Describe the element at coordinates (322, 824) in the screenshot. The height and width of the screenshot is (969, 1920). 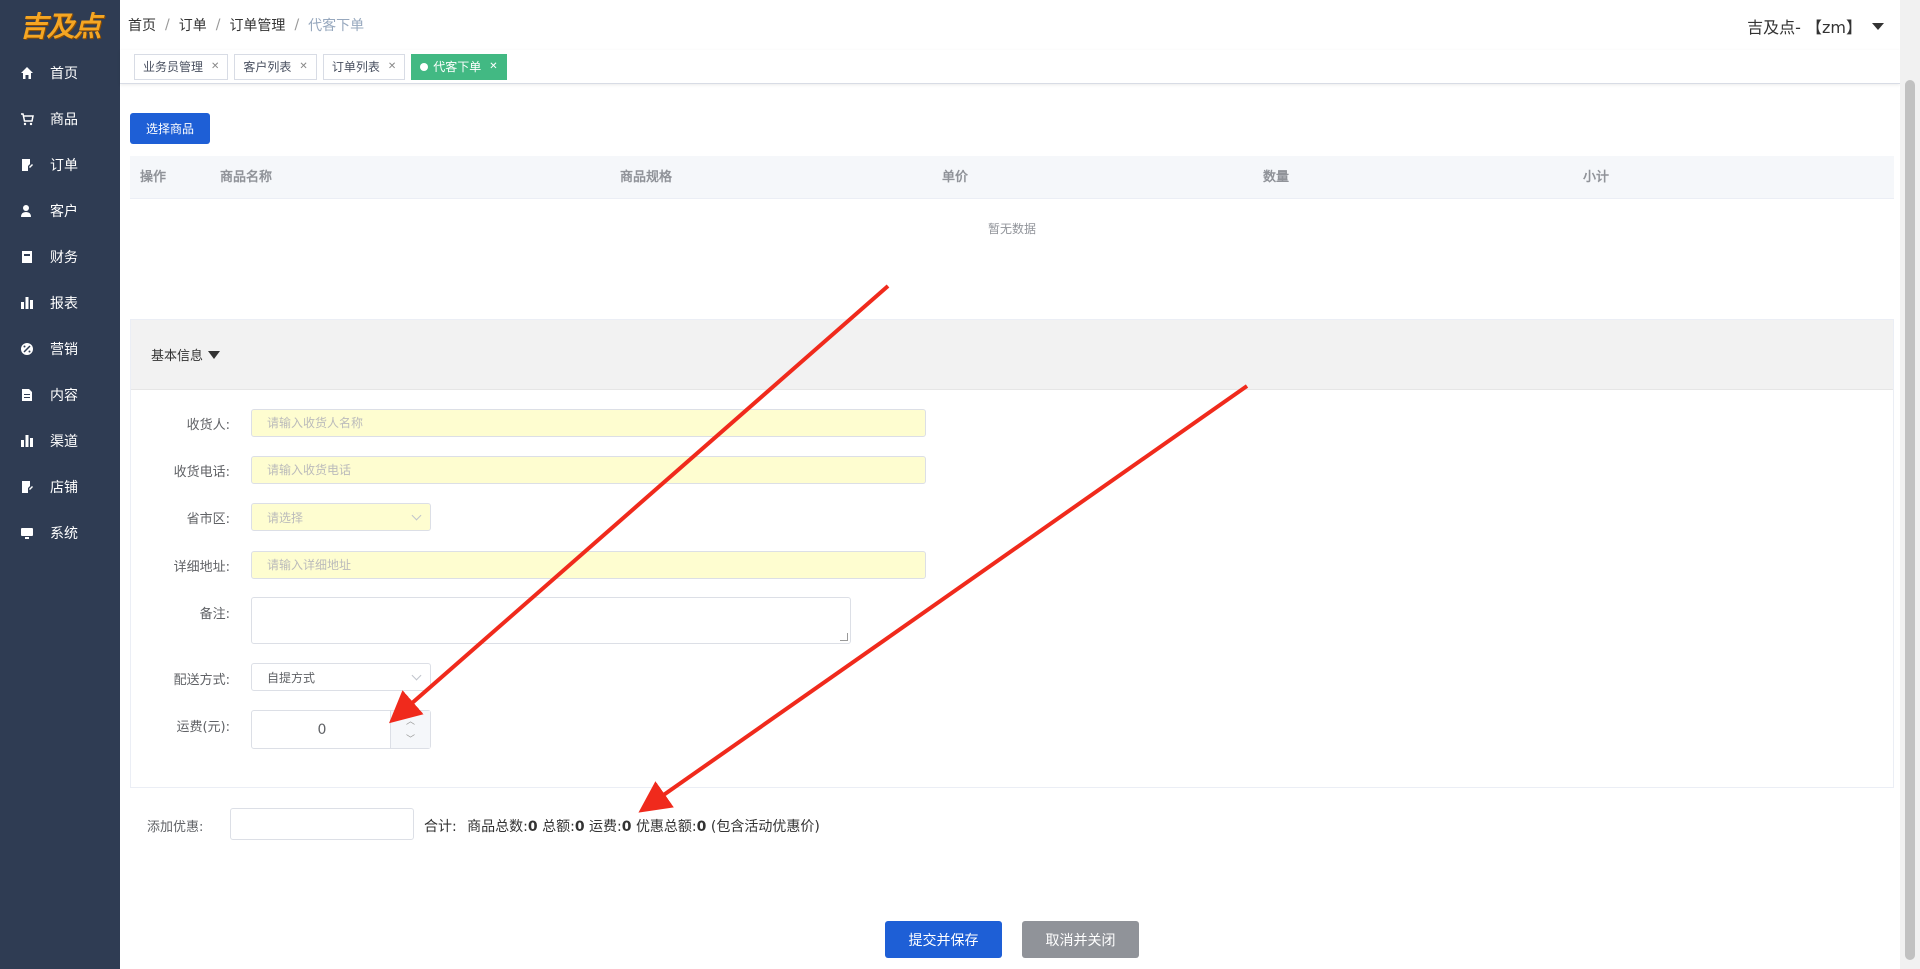
I see `discount-input` at that location.